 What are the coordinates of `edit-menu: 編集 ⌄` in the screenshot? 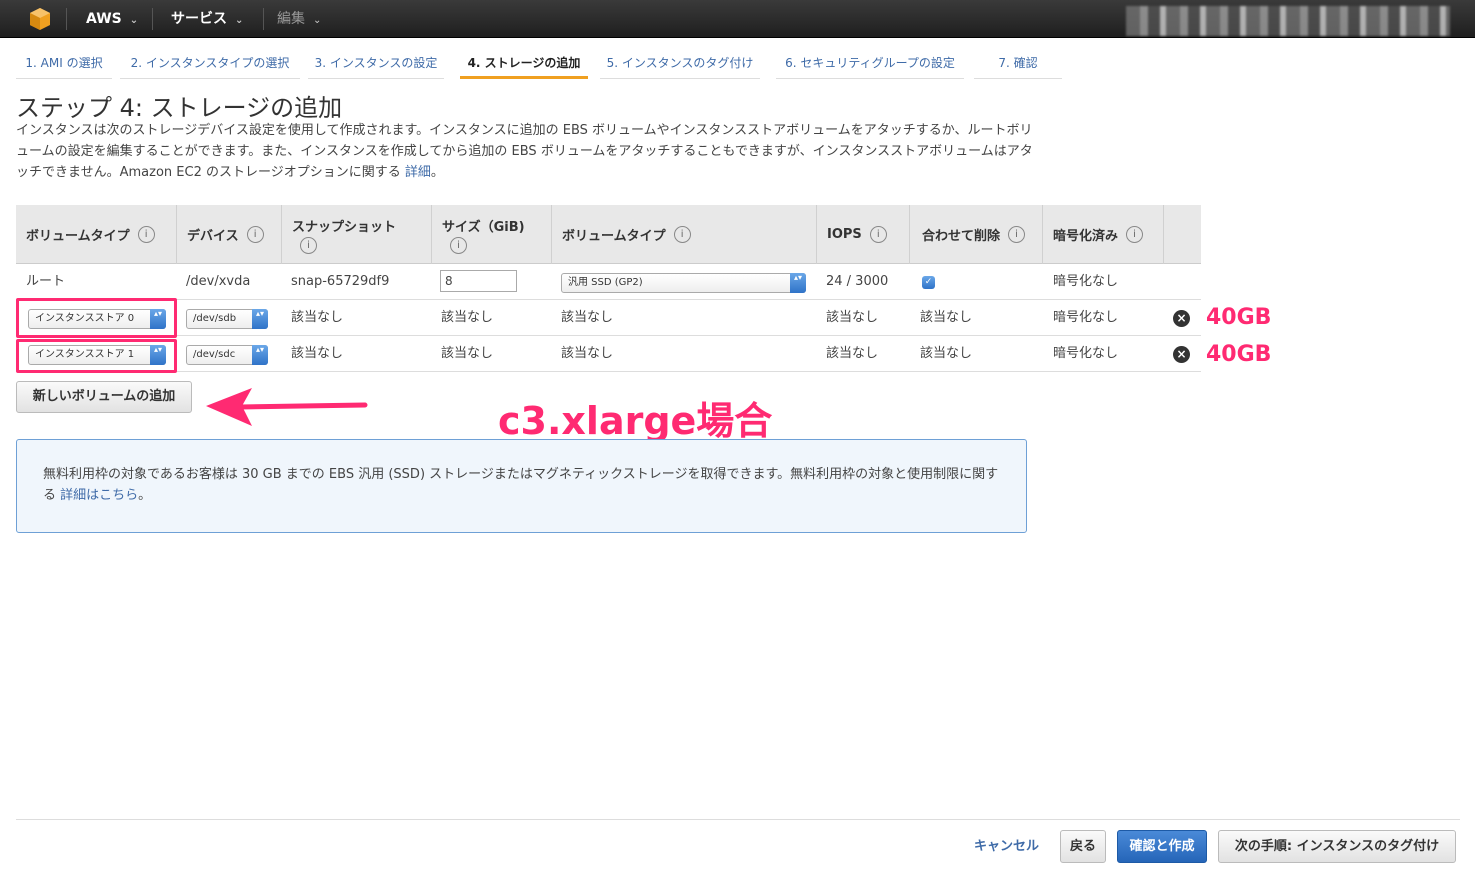 It's located at (299, 19).